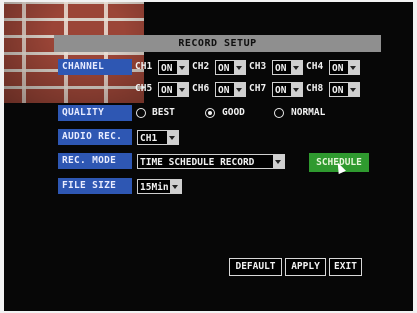 The width and height of the screenshot is (417, 313). Describe the element at coordinates (141, 113) in the screenshot. I see `quality-best-radio` at that location.